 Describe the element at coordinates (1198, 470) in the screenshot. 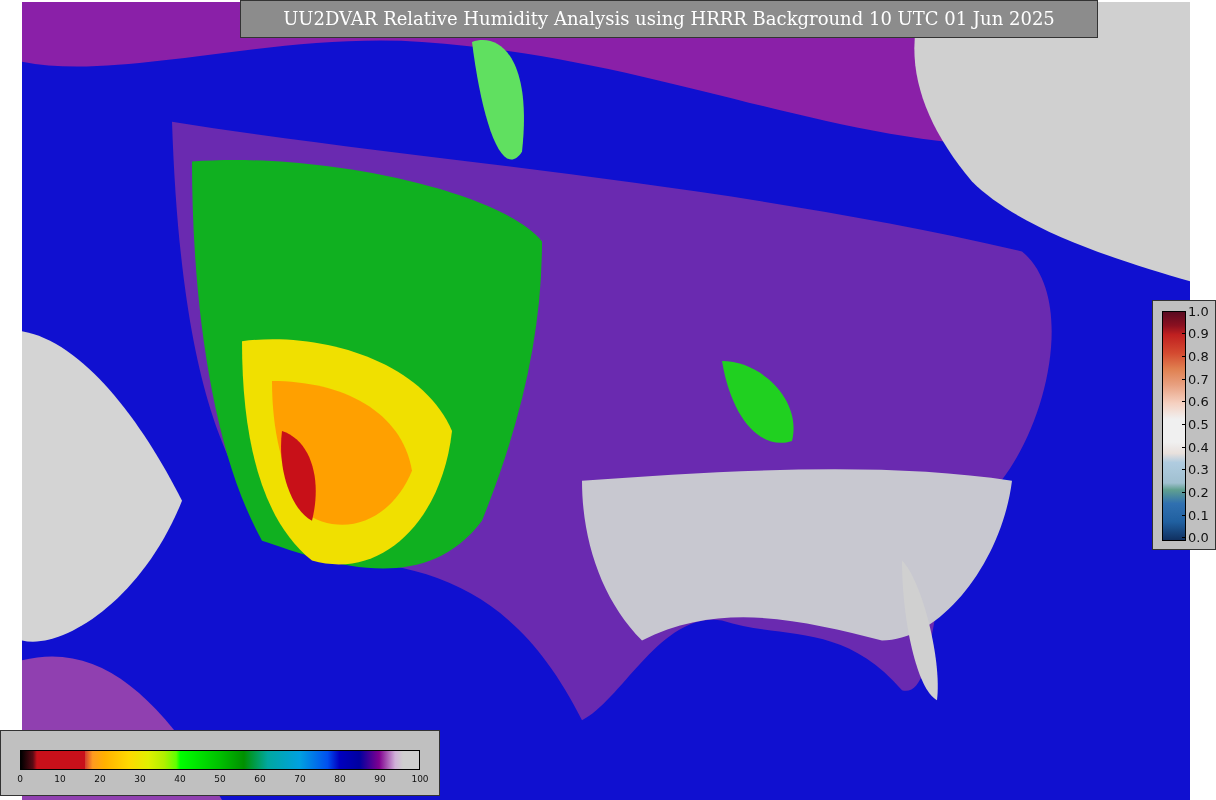

I see `tick-label: 0.3` at that location.